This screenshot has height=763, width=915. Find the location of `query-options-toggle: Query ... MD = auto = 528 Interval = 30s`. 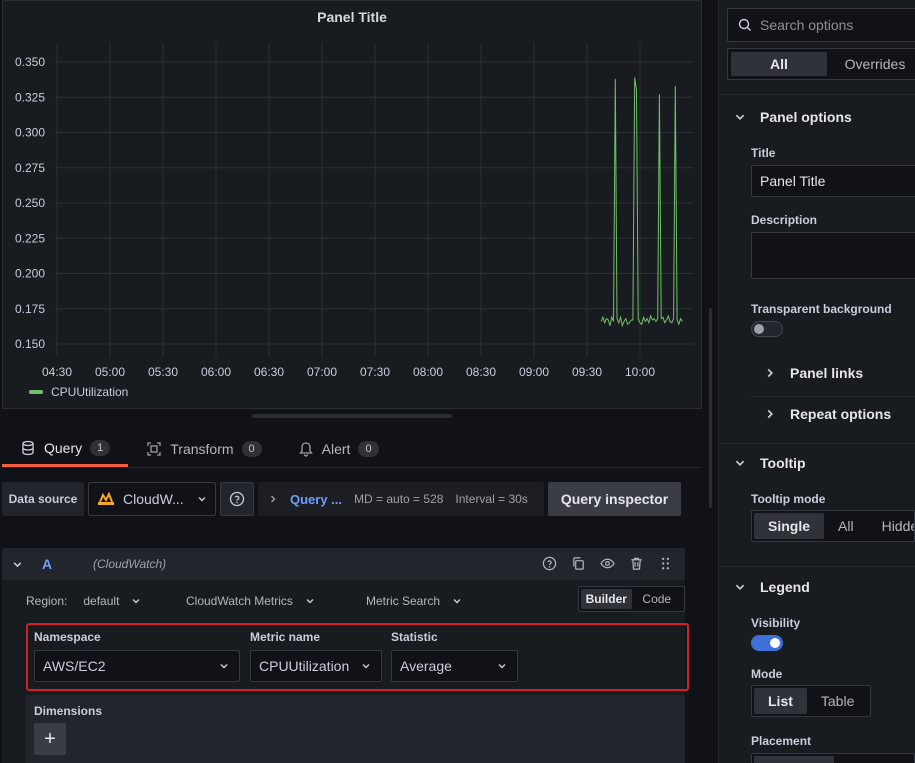

query-options-toggle: Query ... MD = auto = 528 Interval = 30s is located at coordinates (401, 499).